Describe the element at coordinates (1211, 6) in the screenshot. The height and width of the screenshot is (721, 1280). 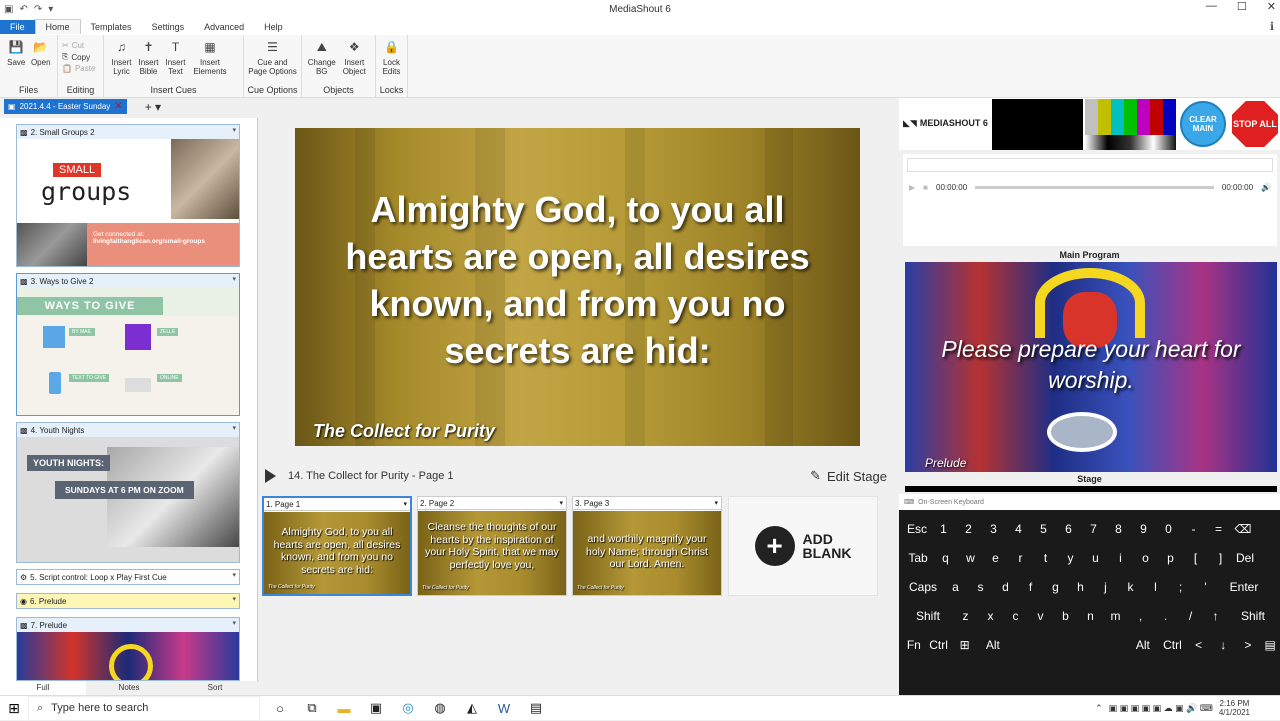
I see `minimize-icon: —` at that location.